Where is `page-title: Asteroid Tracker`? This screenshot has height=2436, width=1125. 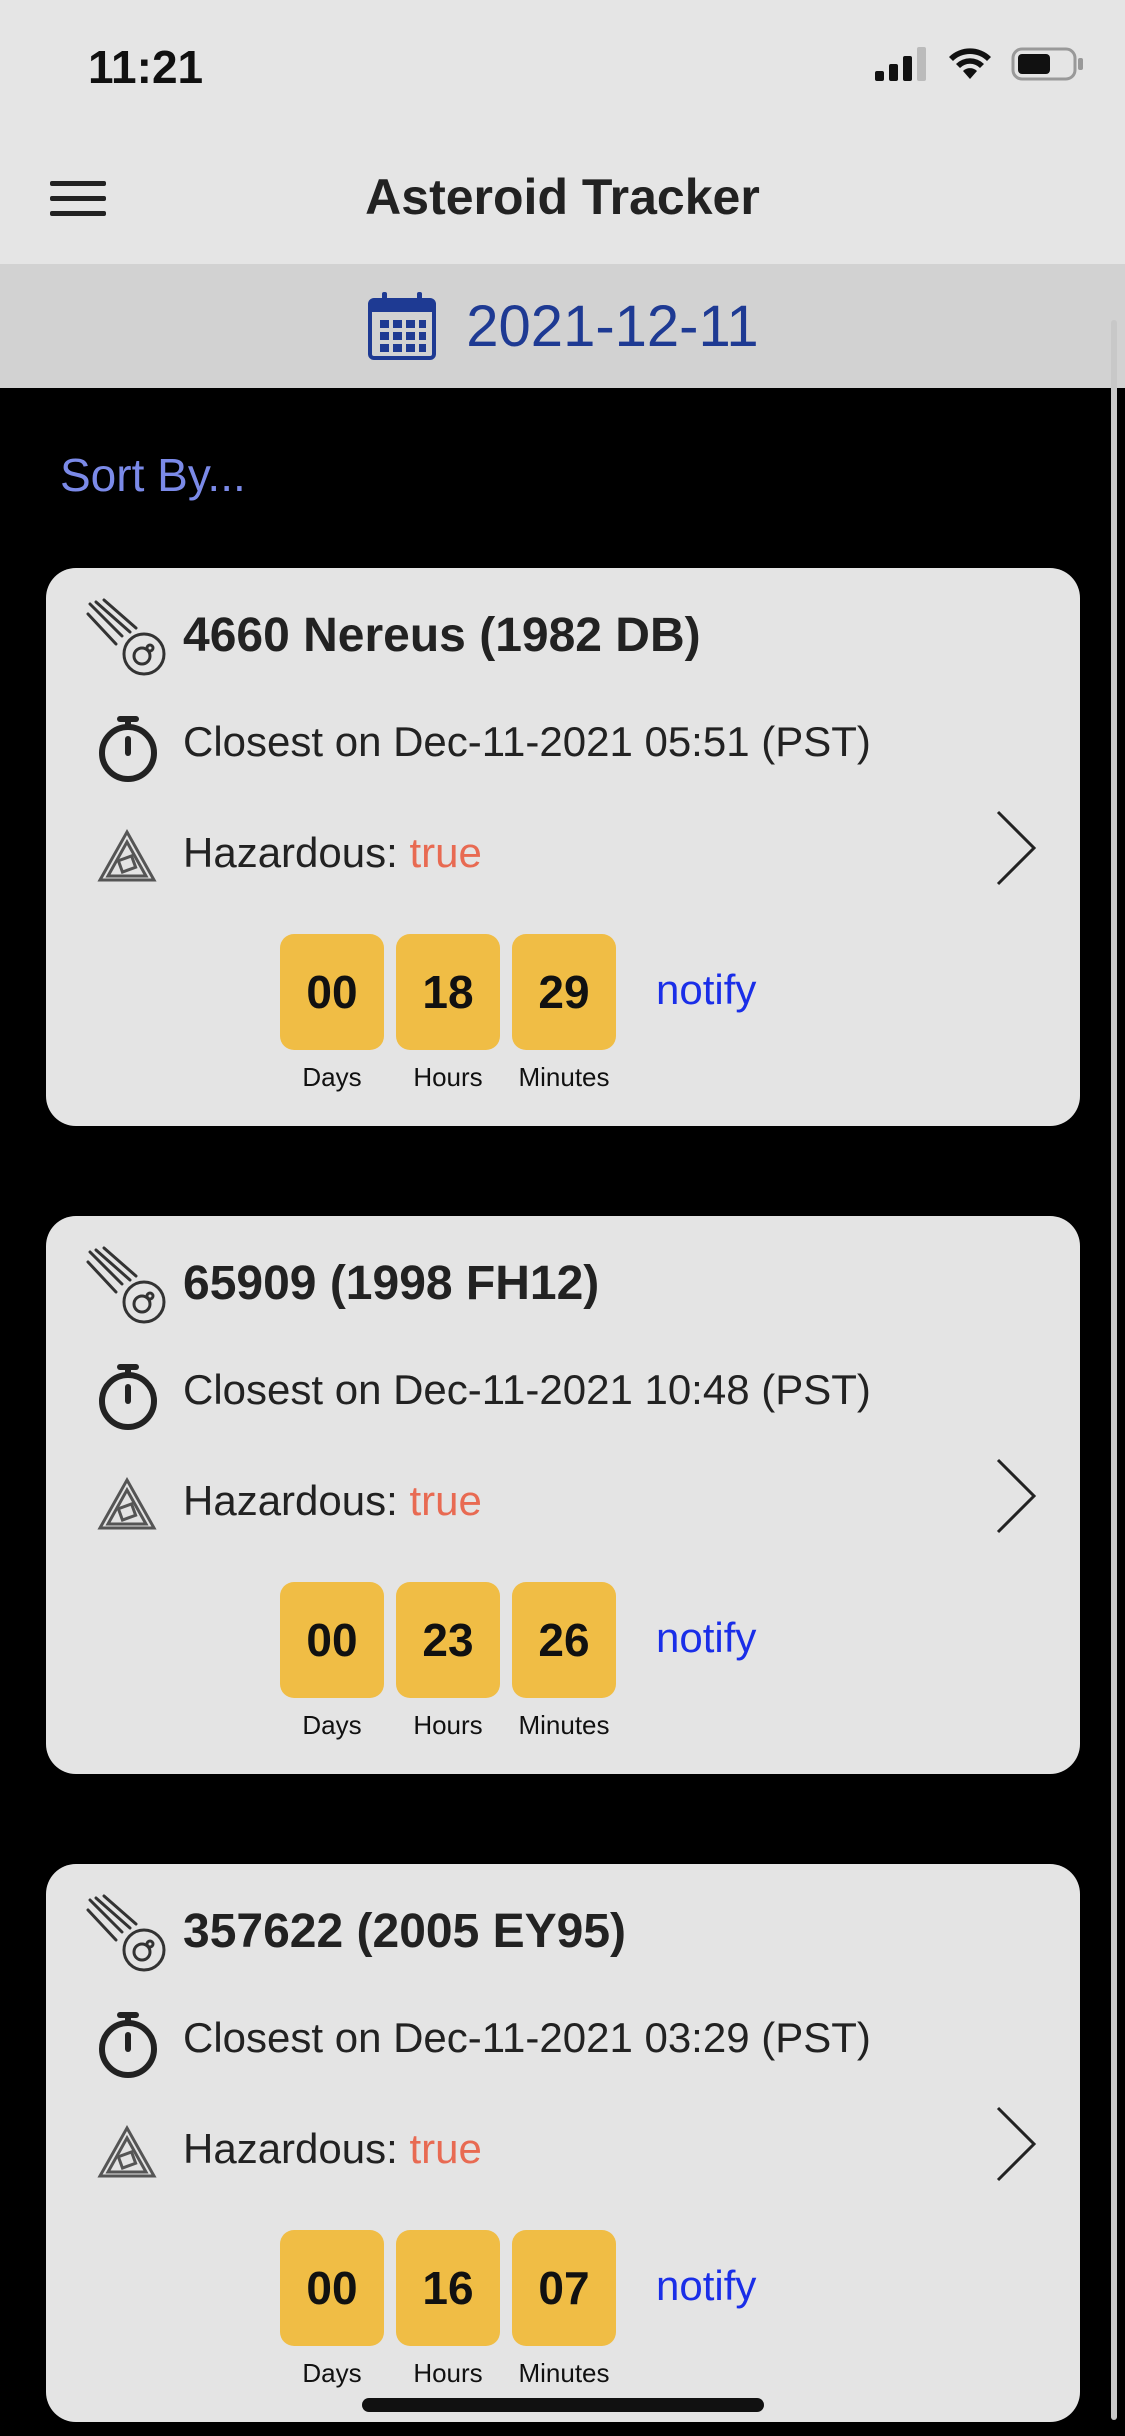
page-title: Asteroid Tracker is located at coordinates (562, 197).